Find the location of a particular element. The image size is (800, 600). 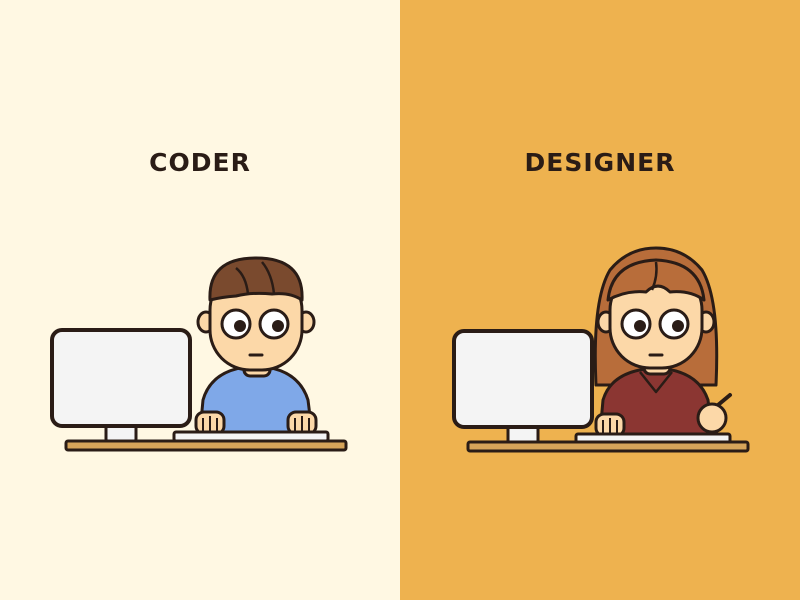

designer-person-icon is located at coordinates (656, 342).